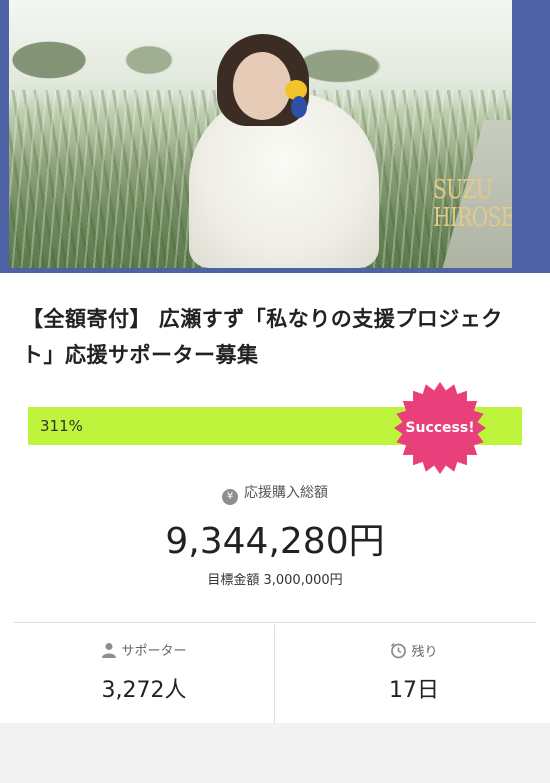 The width and height of the screenshot is (550, 783). What do you see at coordinates (414, 690) in the screenshot?
I see `remaining-days: 17日` at bounding box center [414, 690].